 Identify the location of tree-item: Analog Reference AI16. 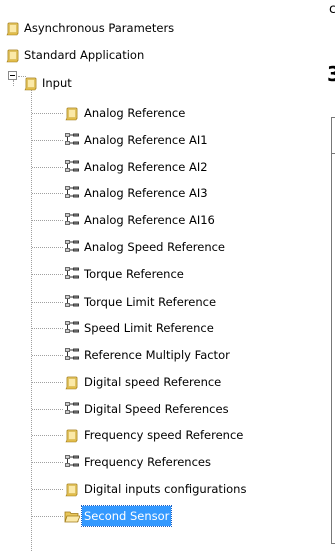
(165, 220).